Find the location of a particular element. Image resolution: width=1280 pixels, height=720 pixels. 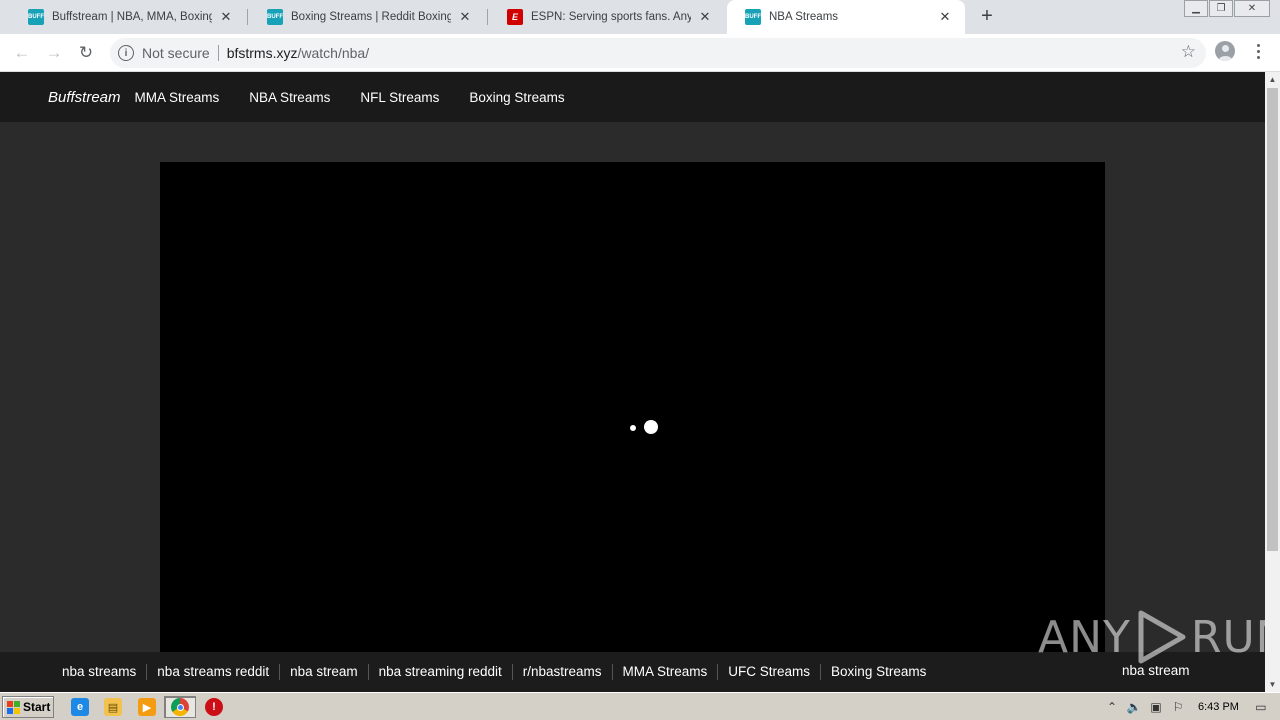

footer-link-nba-streams: nba streams is located at coordinates (100, 672).